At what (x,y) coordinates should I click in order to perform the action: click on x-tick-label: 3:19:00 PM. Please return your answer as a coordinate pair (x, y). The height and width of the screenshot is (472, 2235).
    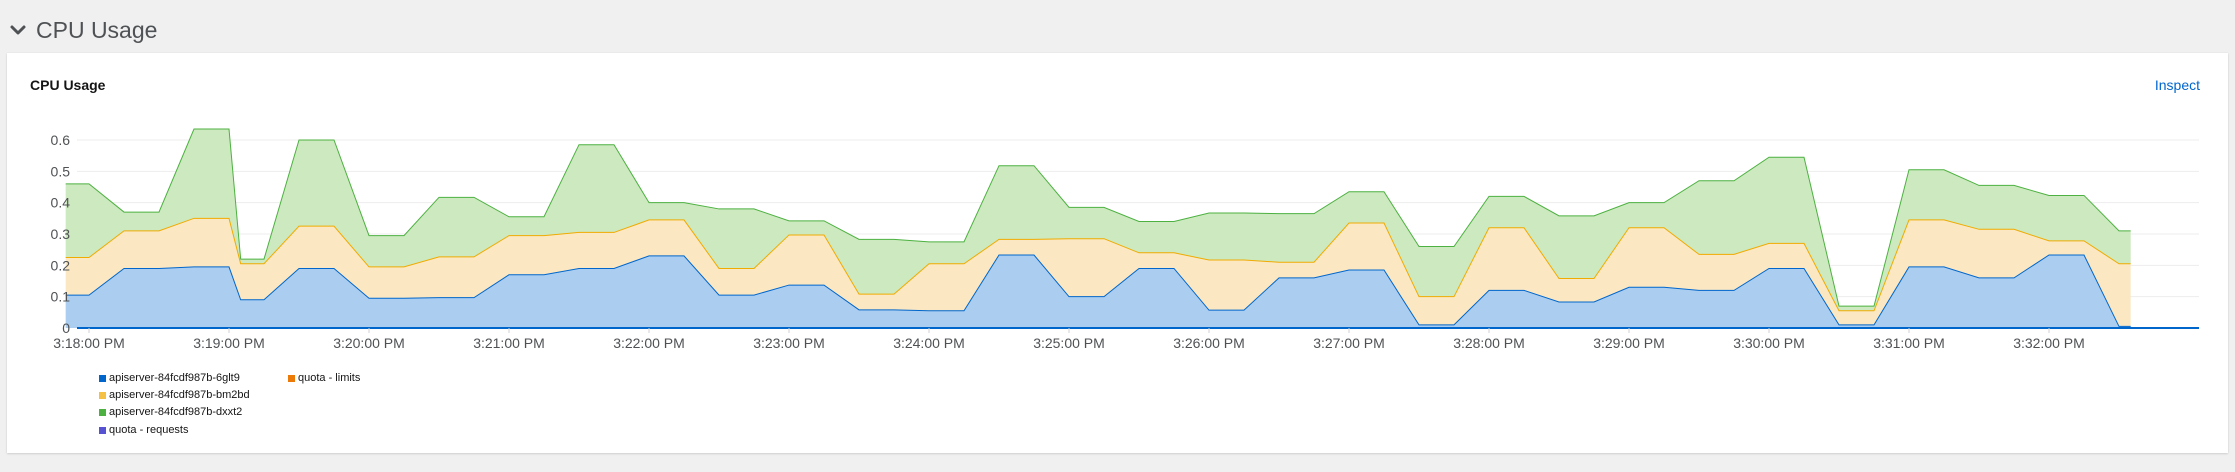
    Looking at the image, I should click on (229, 343).